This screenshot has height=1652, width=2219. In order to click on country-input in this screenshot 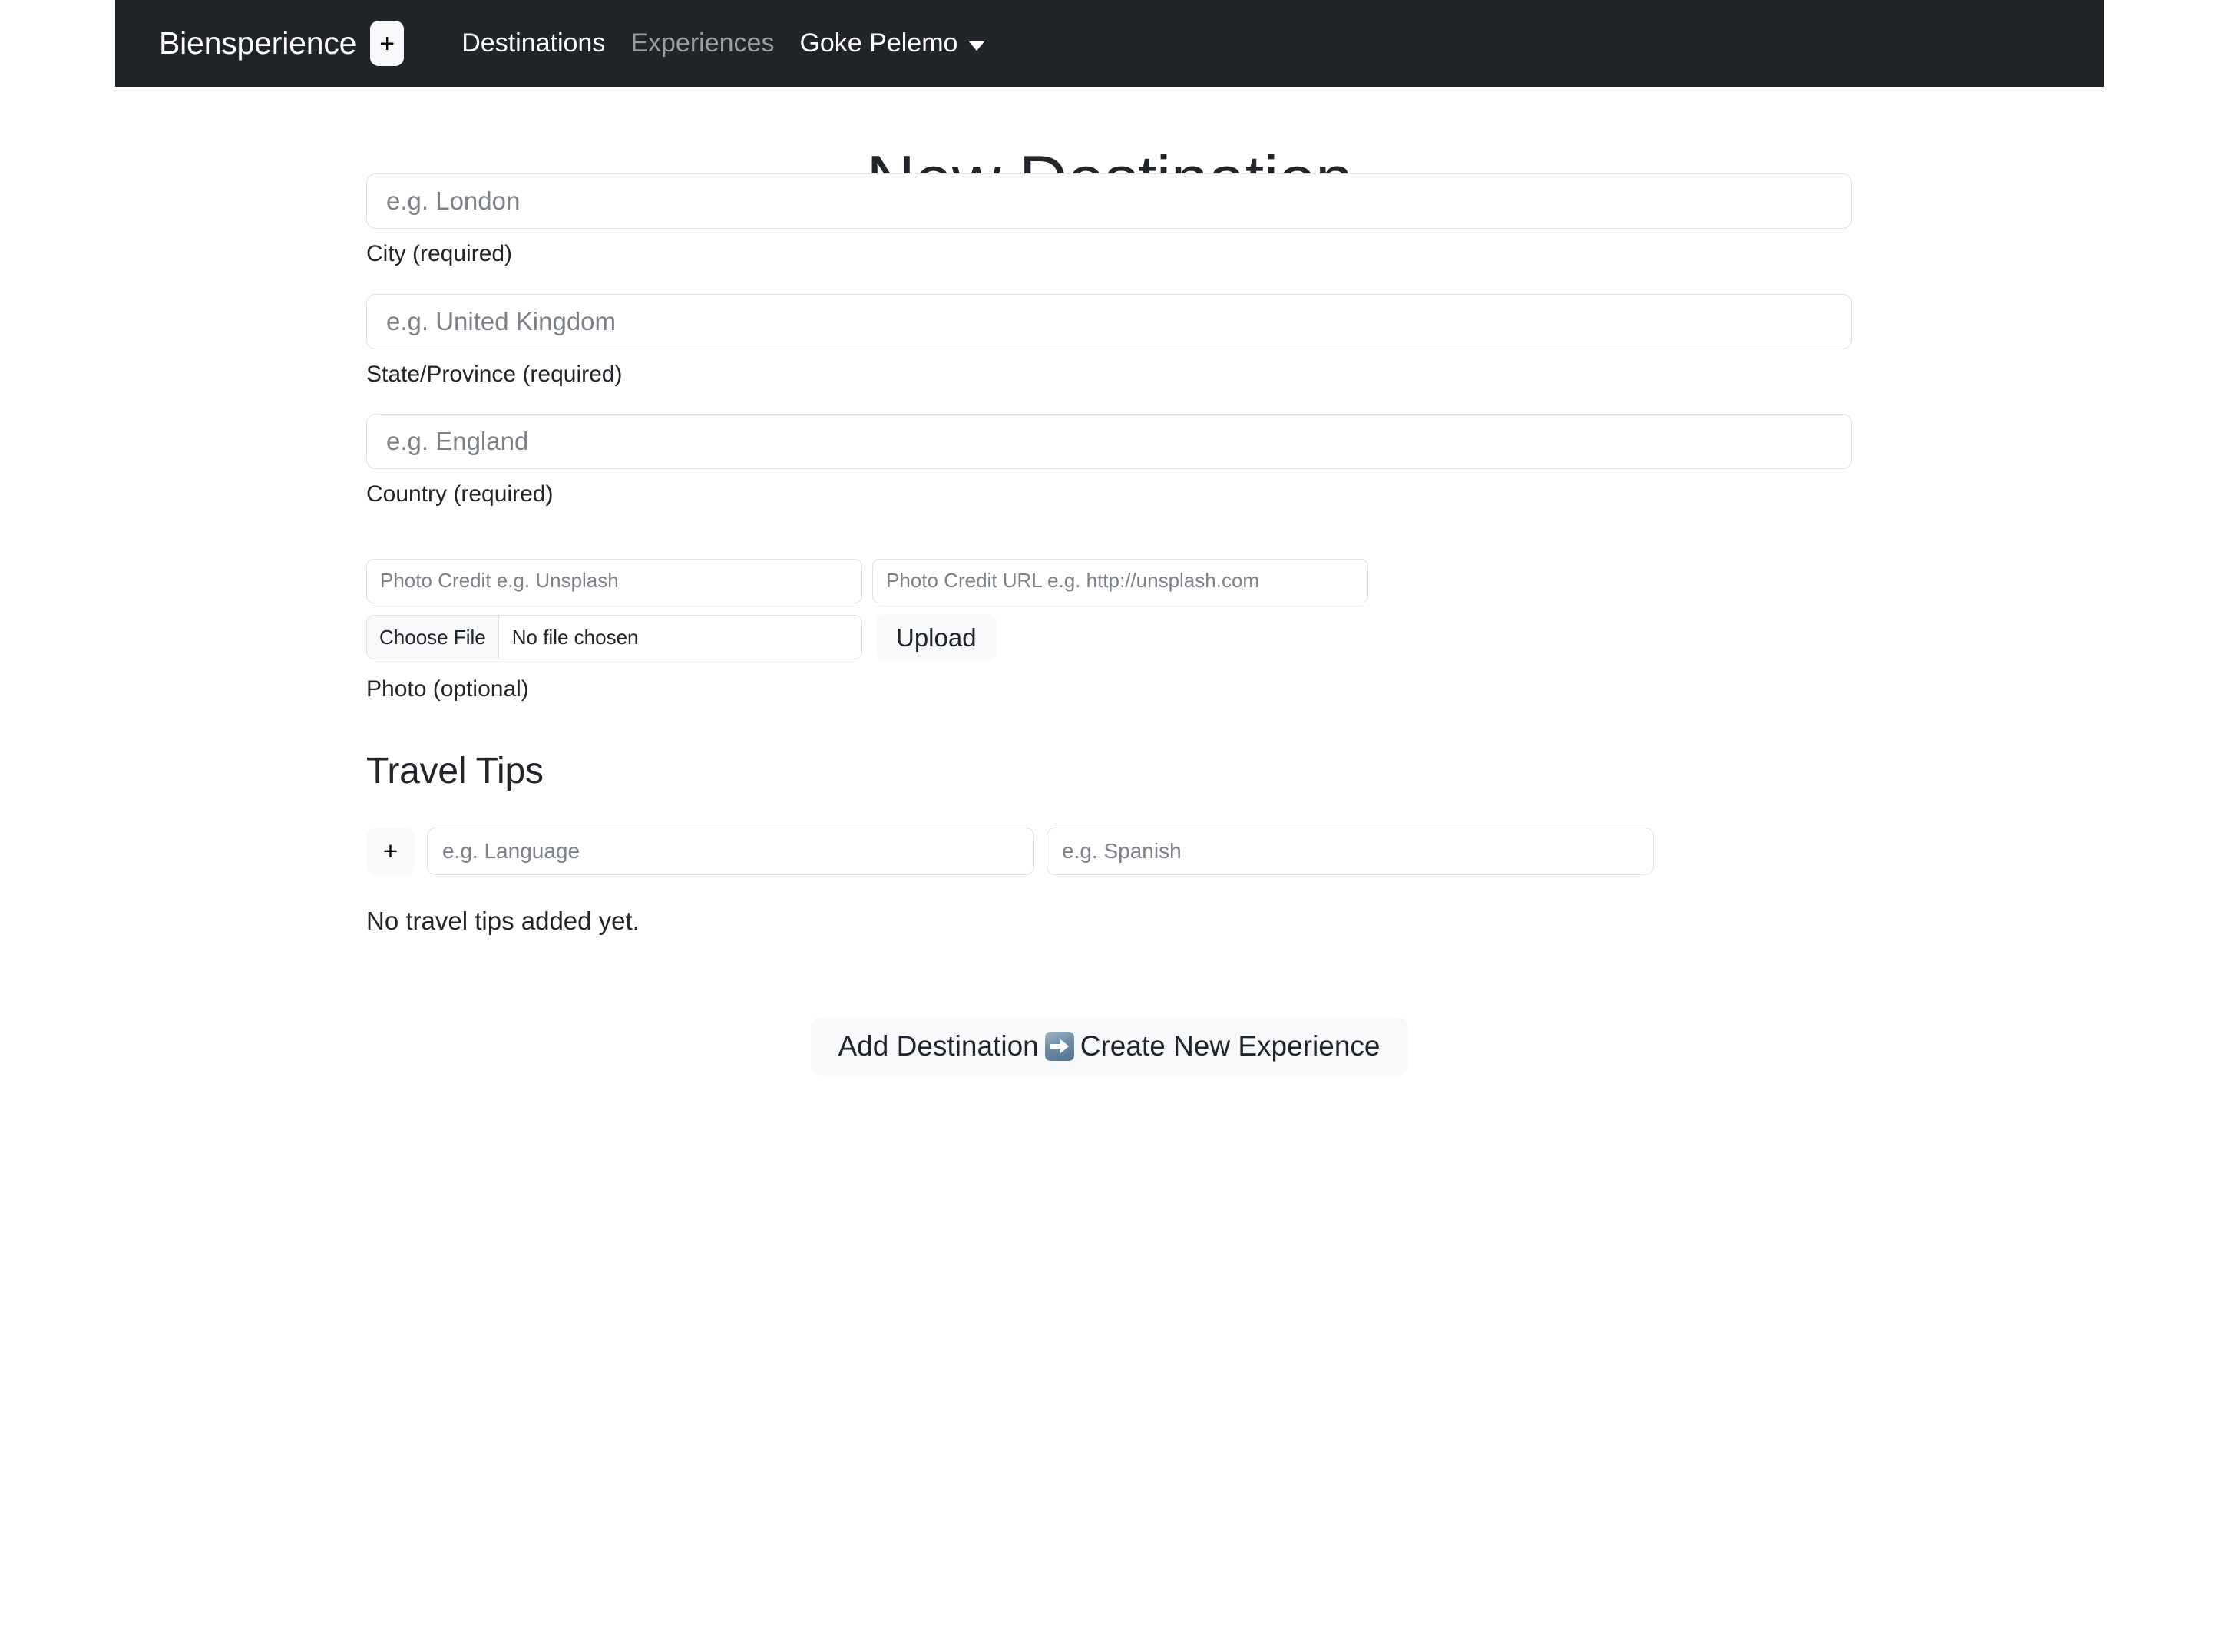, I will do `click(1109, 441)`.